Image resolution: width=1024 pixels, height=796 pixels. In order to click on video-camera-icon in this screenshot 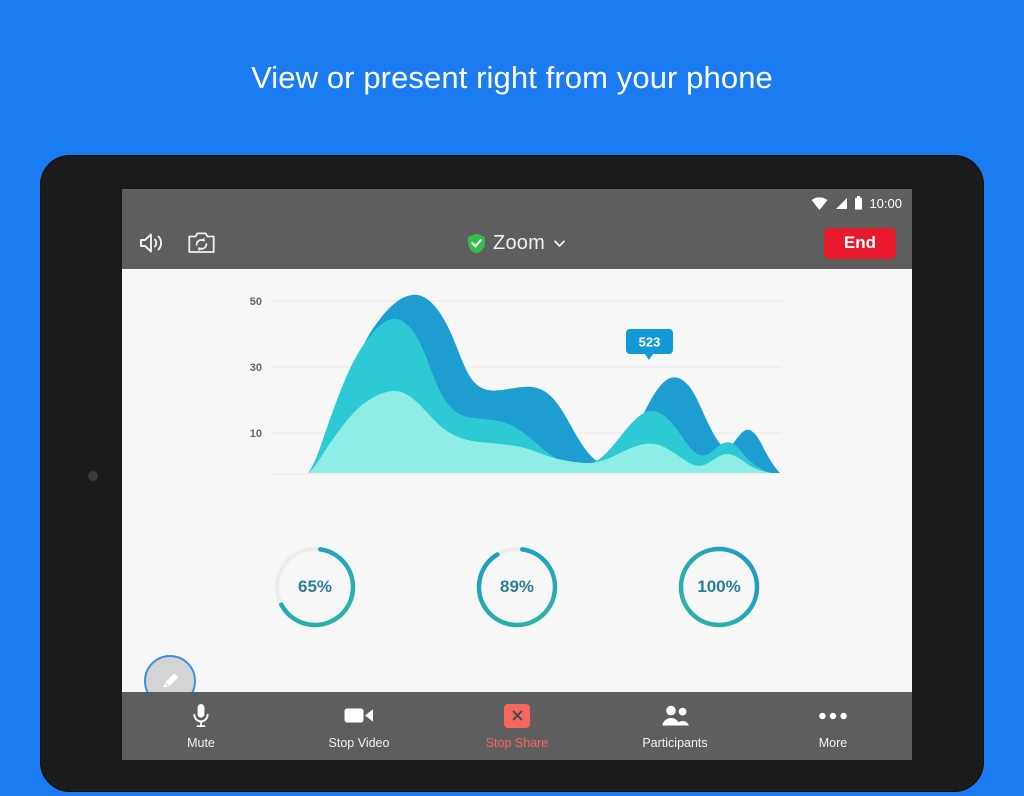, I will do `click(359, 716)`.